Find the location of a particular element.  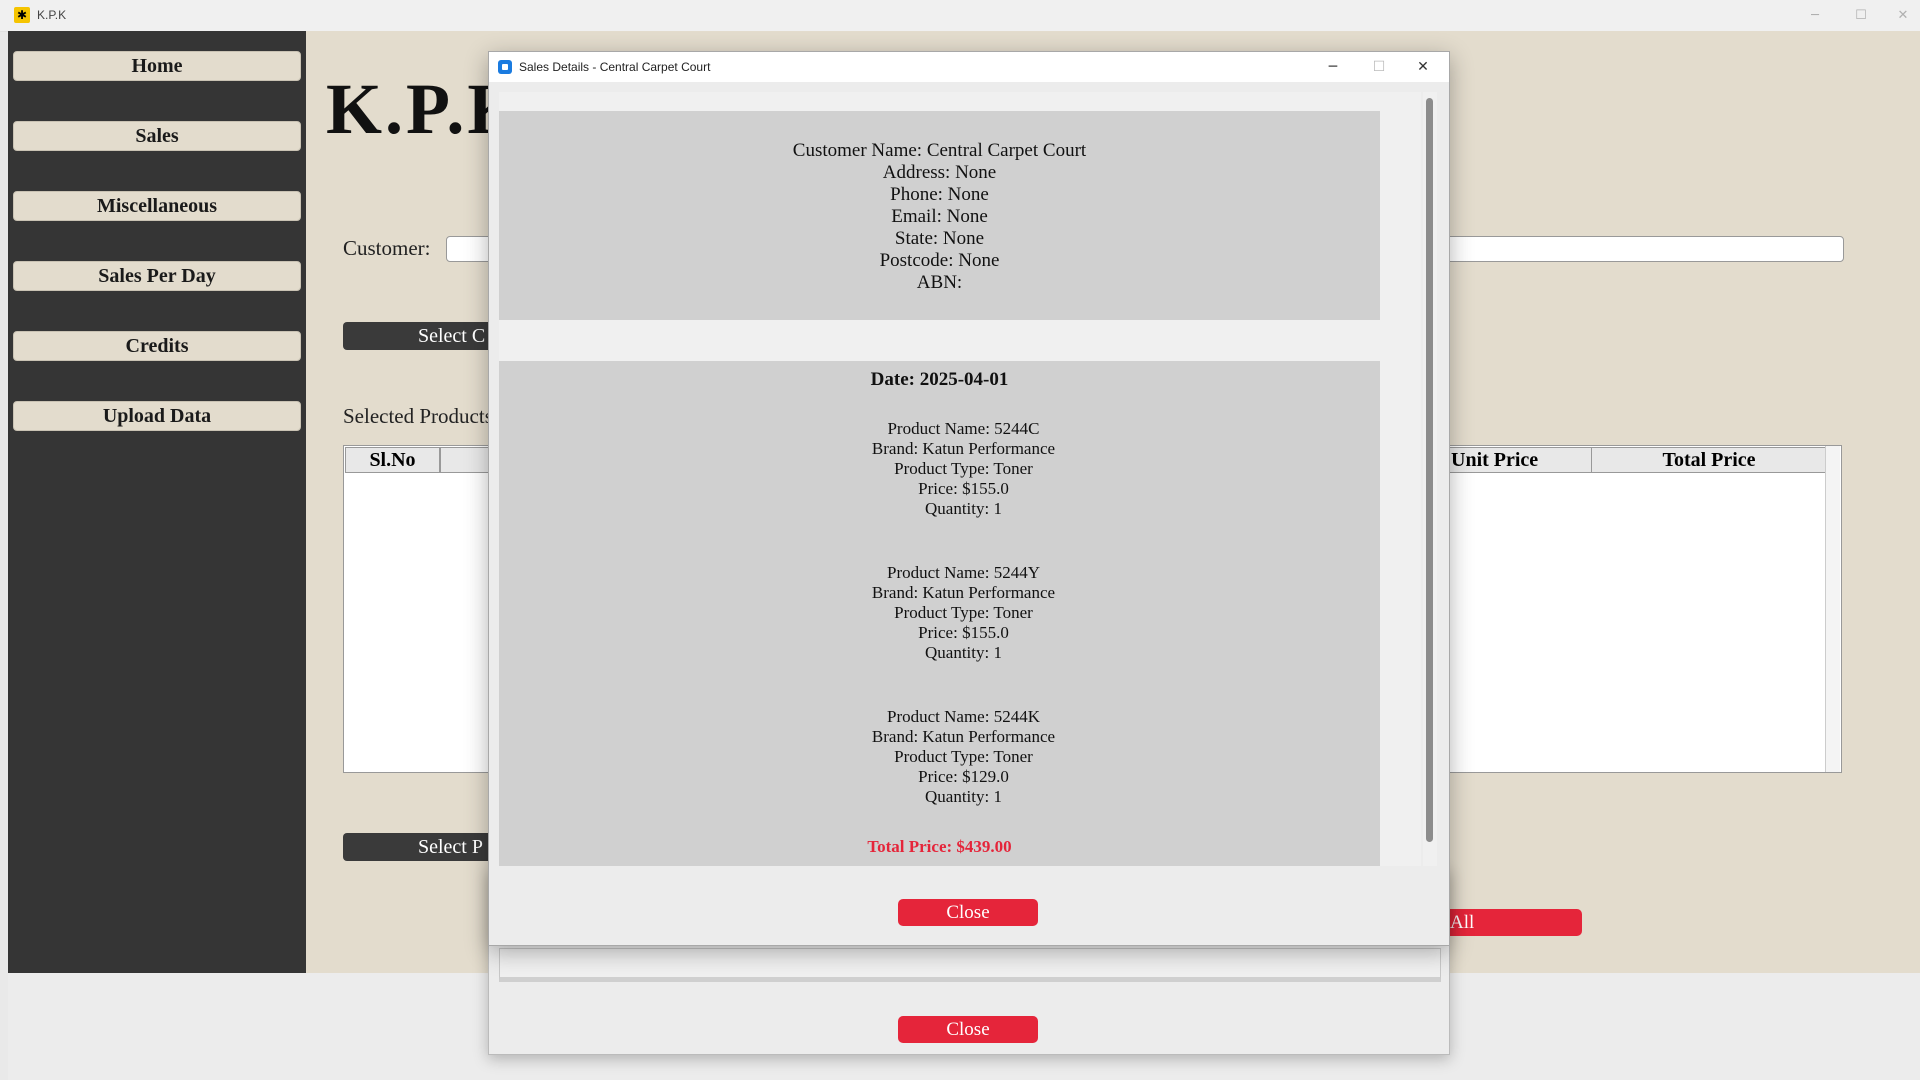

dialog-close-icon: ✕ is located at coordinates (1423, 67).